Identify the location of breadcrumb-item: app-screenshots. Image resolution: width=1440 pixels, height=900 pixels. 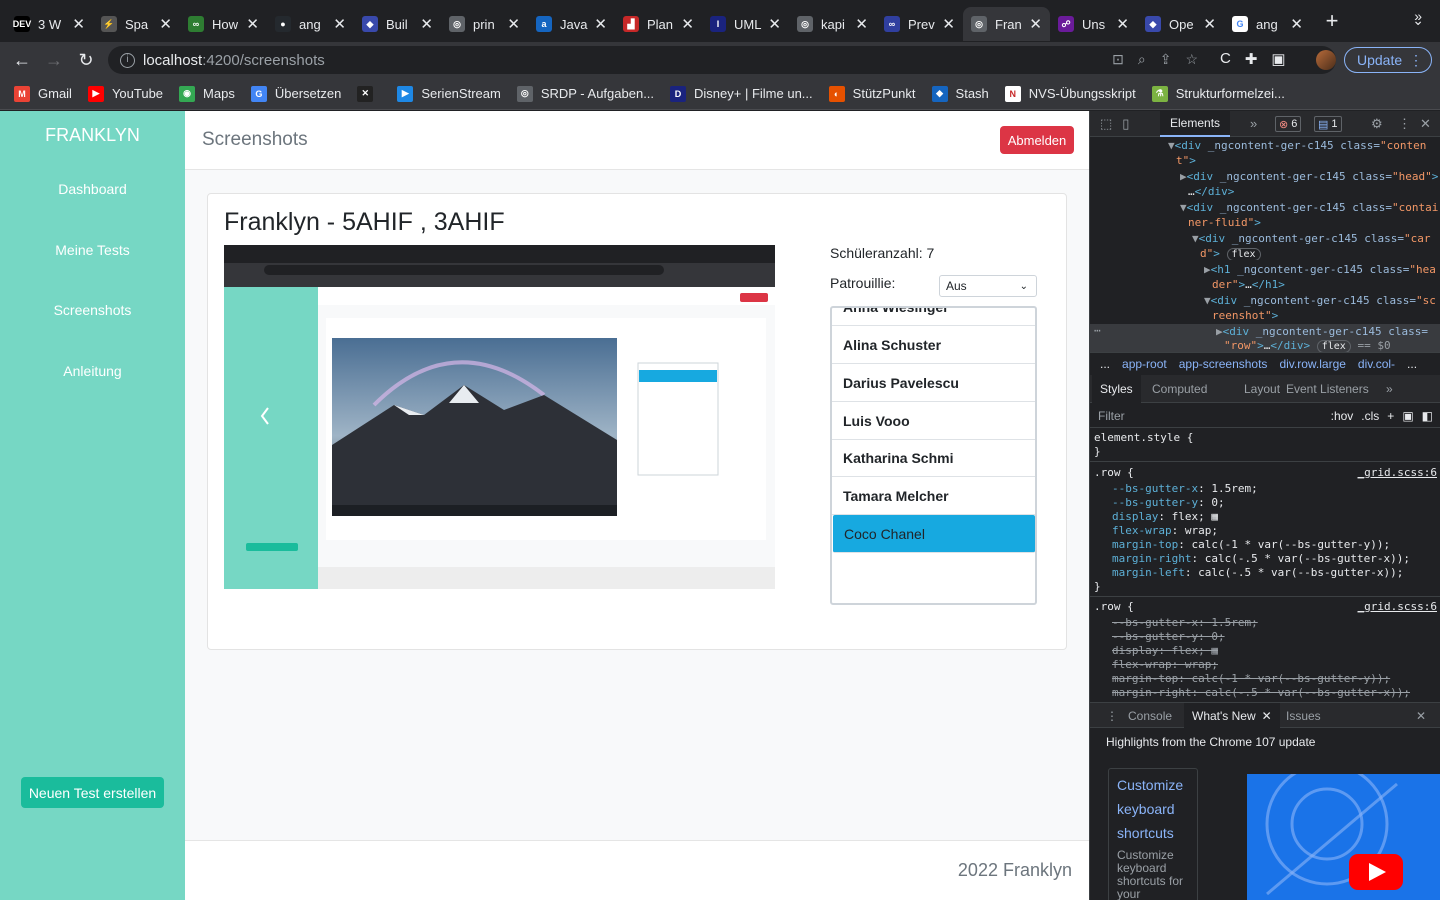
(1223, 364).